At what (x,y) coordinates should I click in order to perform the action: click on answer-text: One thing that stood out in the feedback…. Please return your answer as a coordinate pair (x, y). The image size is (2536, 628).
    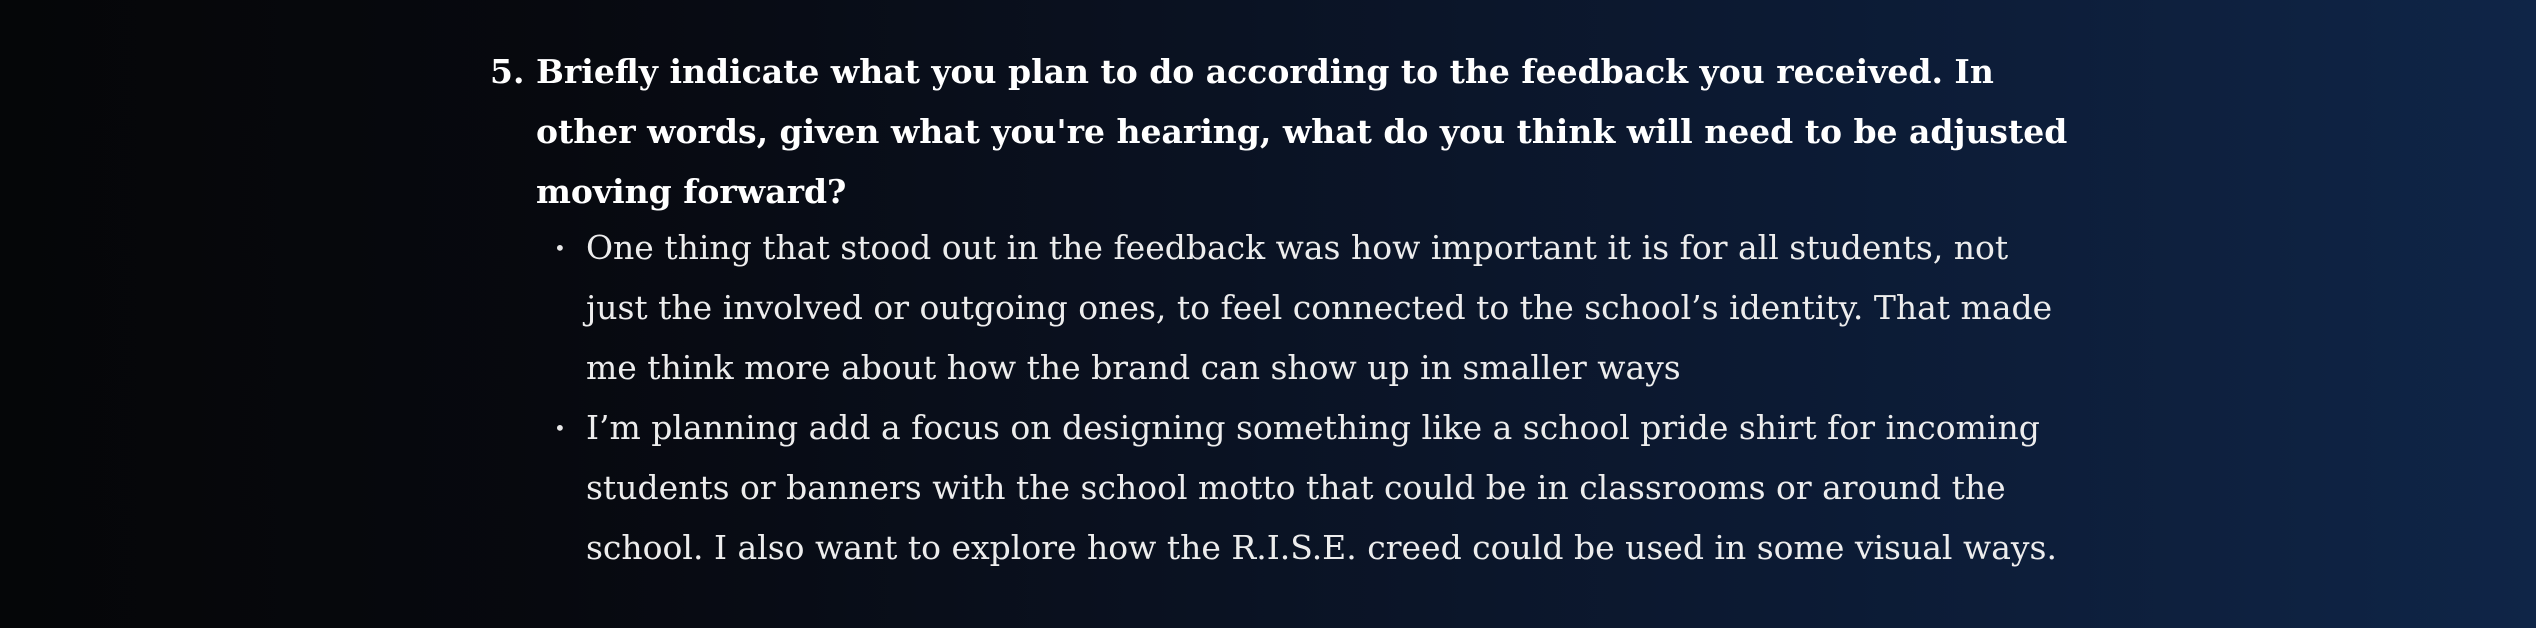
    Looking at the image, I should click on (1319, 307).